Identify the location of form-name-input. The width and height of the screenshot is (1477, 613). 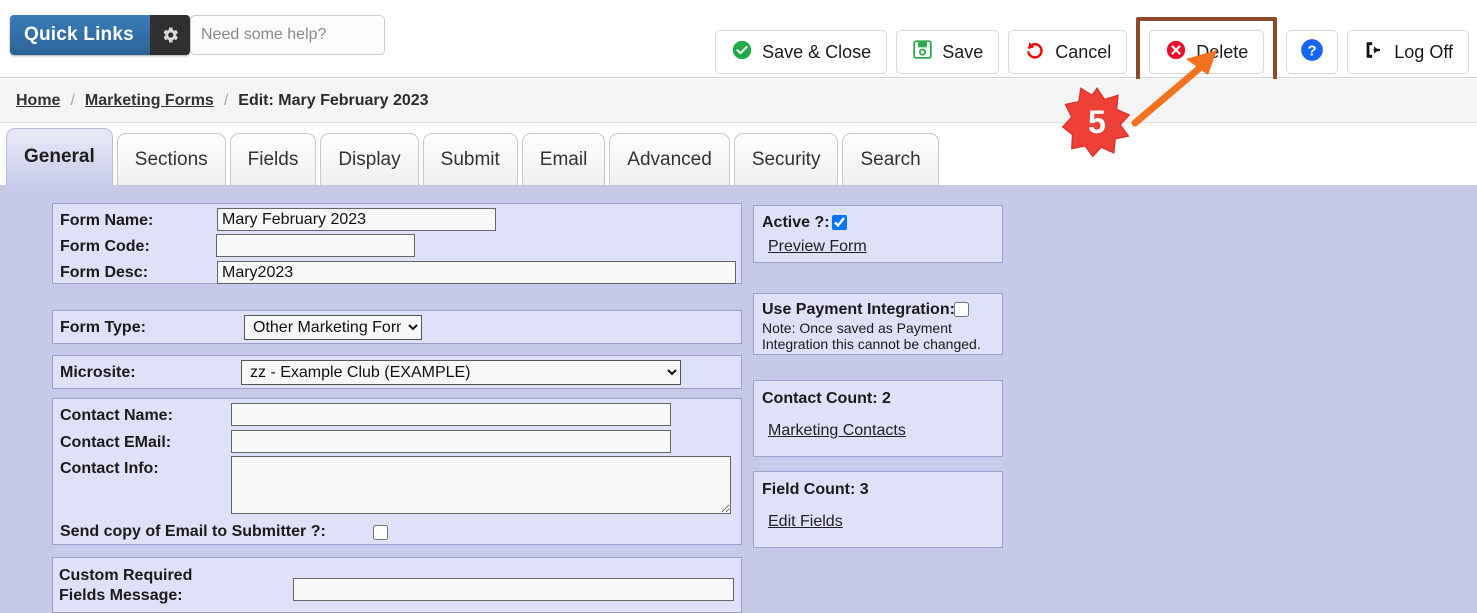
(356, 219).